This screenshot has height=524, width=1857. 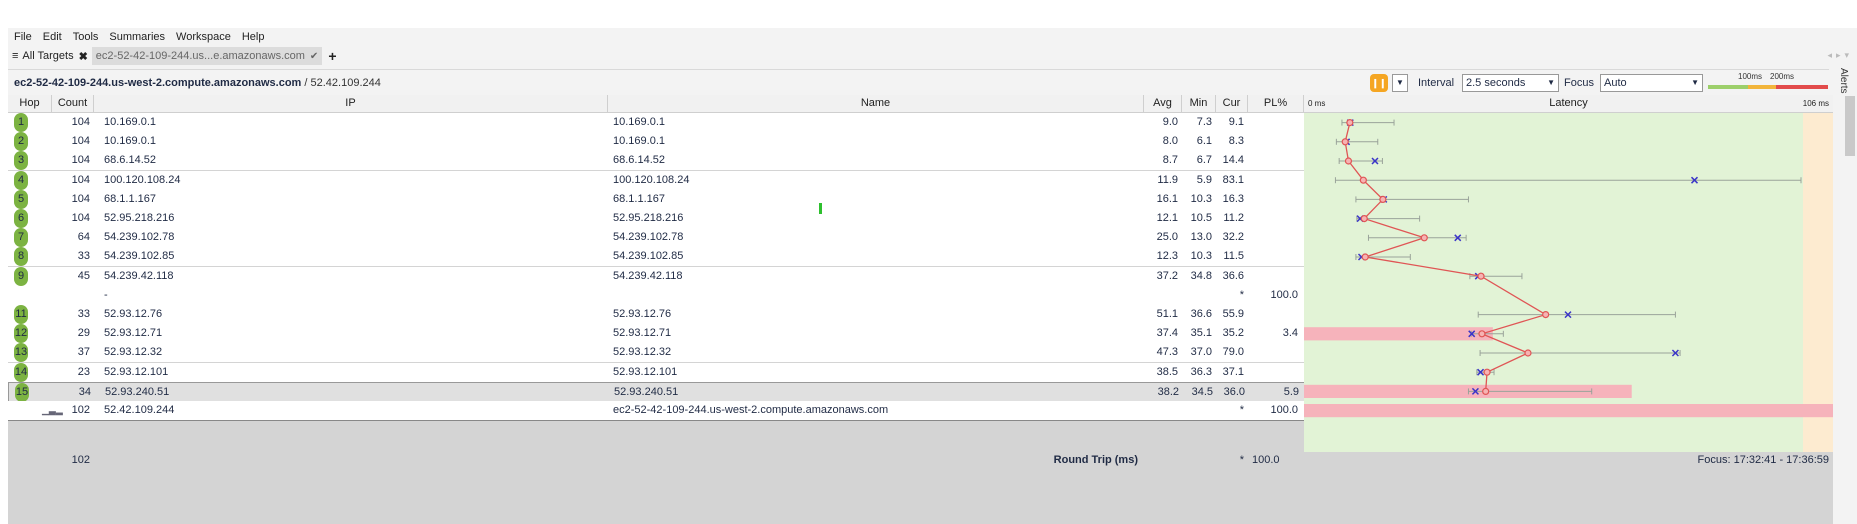 I want to click on cell-cur: 79.0, so click(x=1233, y=352).